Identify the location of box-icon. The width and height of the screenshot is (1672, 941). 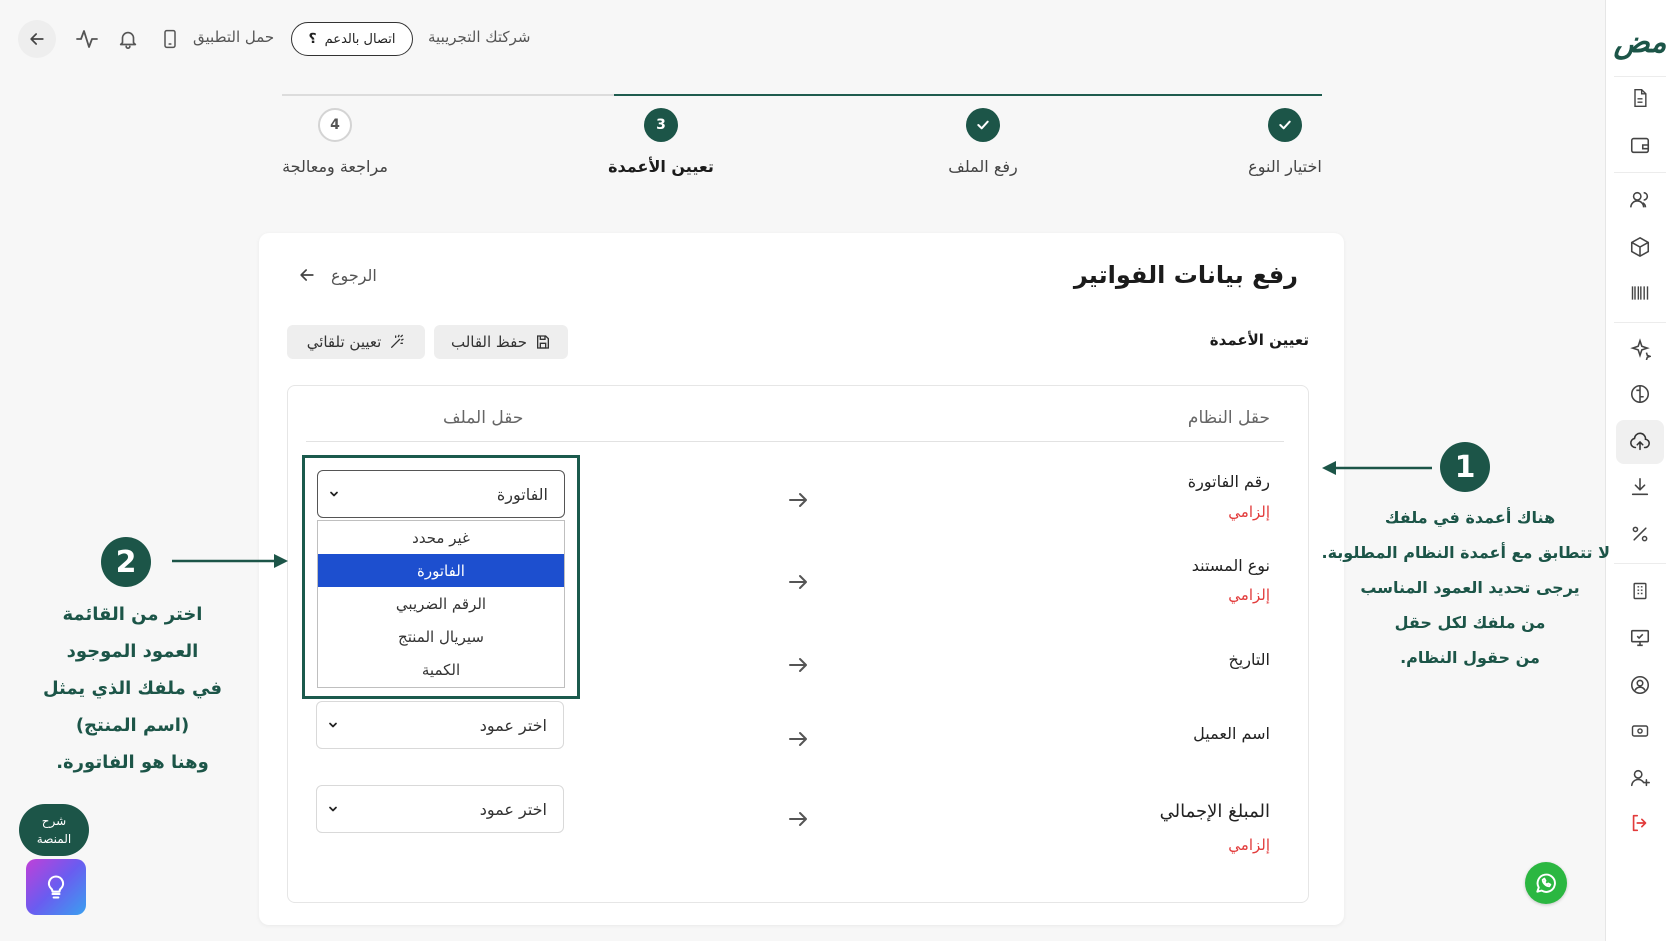
(1640, 247).